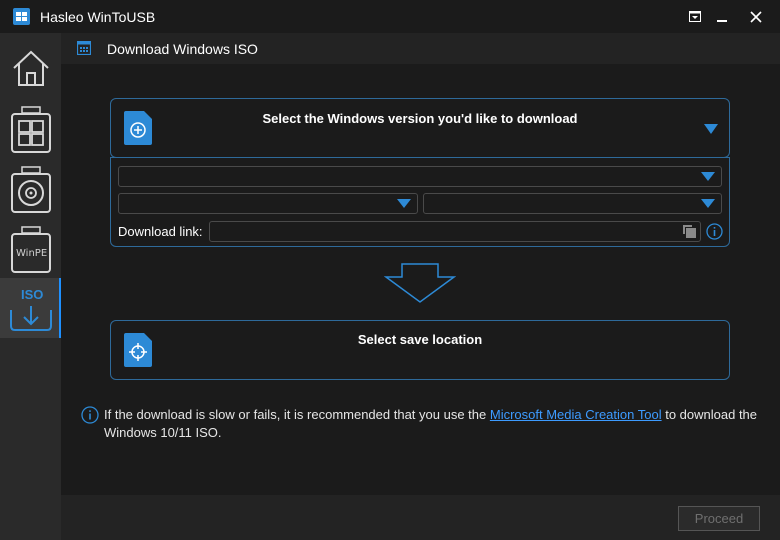 Image resolution: width=780 pixels, height=540 pixels. I want to click on save-location-panel: Select save location, so click(420, 350).